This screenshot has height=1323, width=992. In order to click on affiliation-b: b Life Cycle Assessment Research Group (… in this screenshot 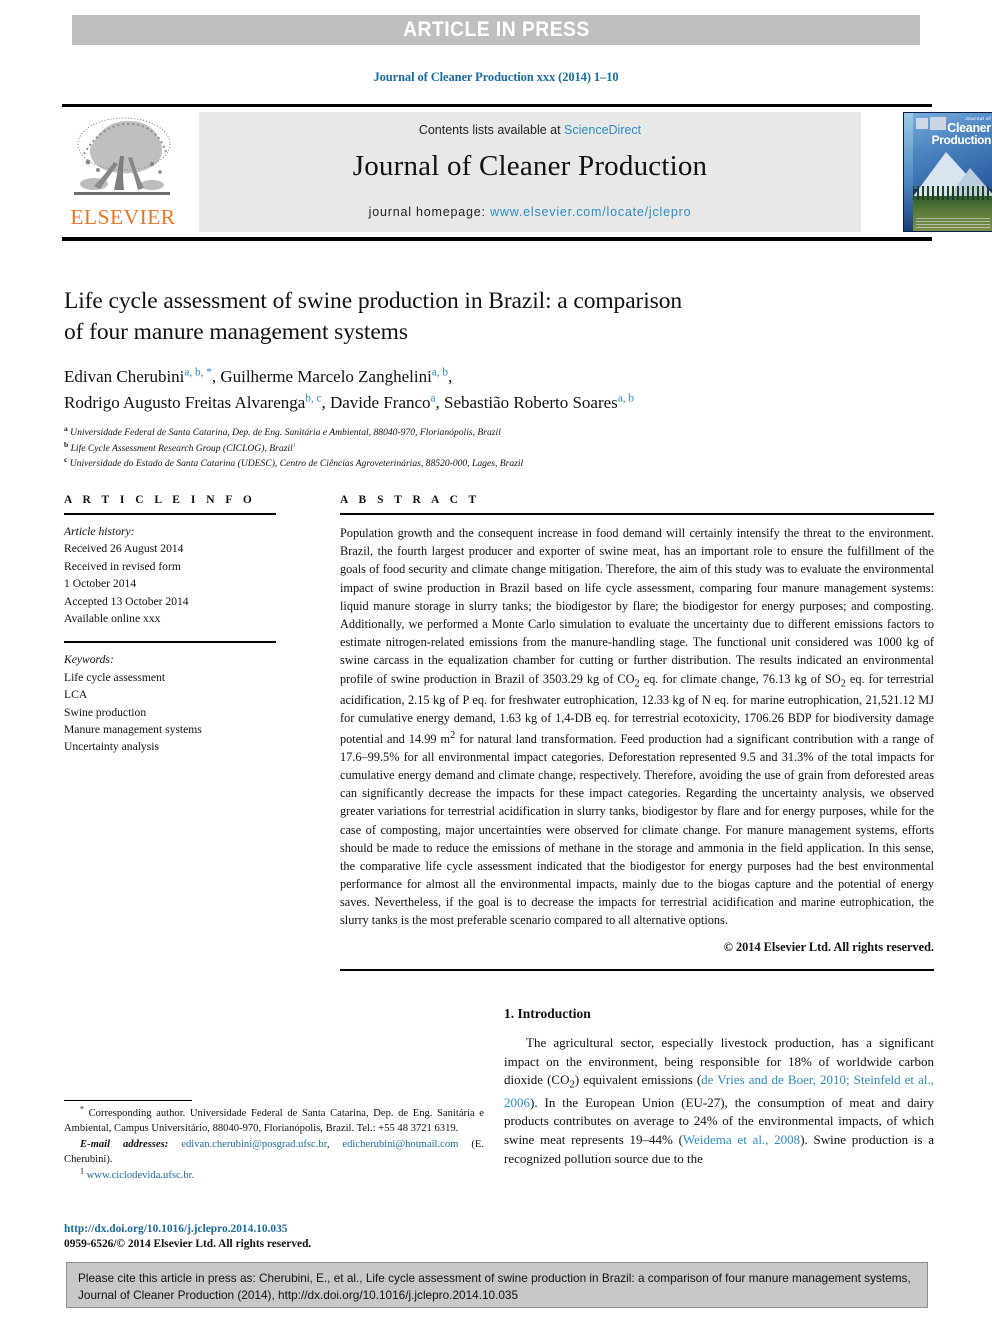, I will do `click(499, 448)`.